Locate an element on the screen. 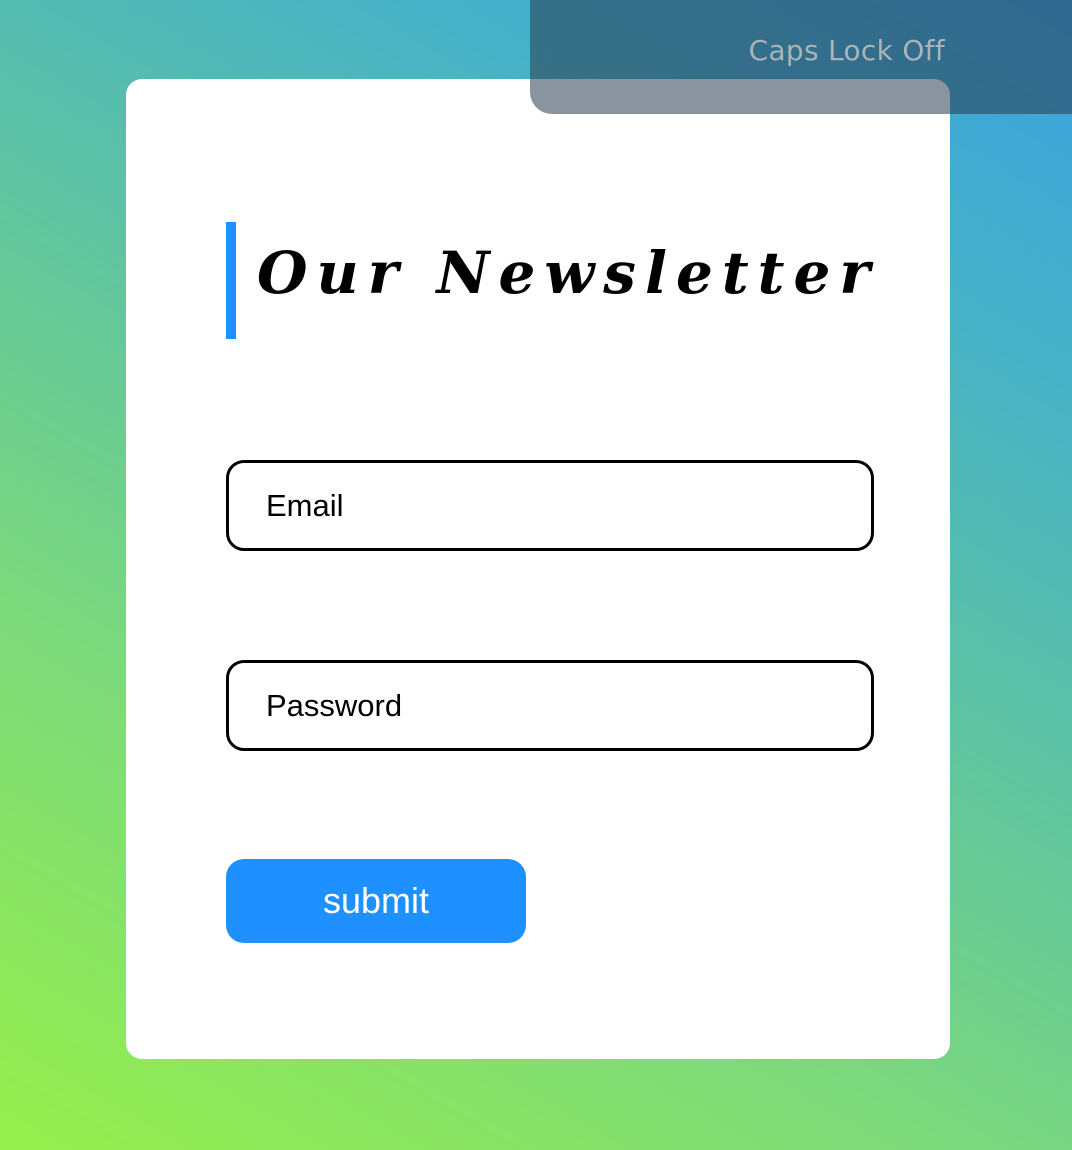  title-accent-bar is located at coordinates (231, 280).